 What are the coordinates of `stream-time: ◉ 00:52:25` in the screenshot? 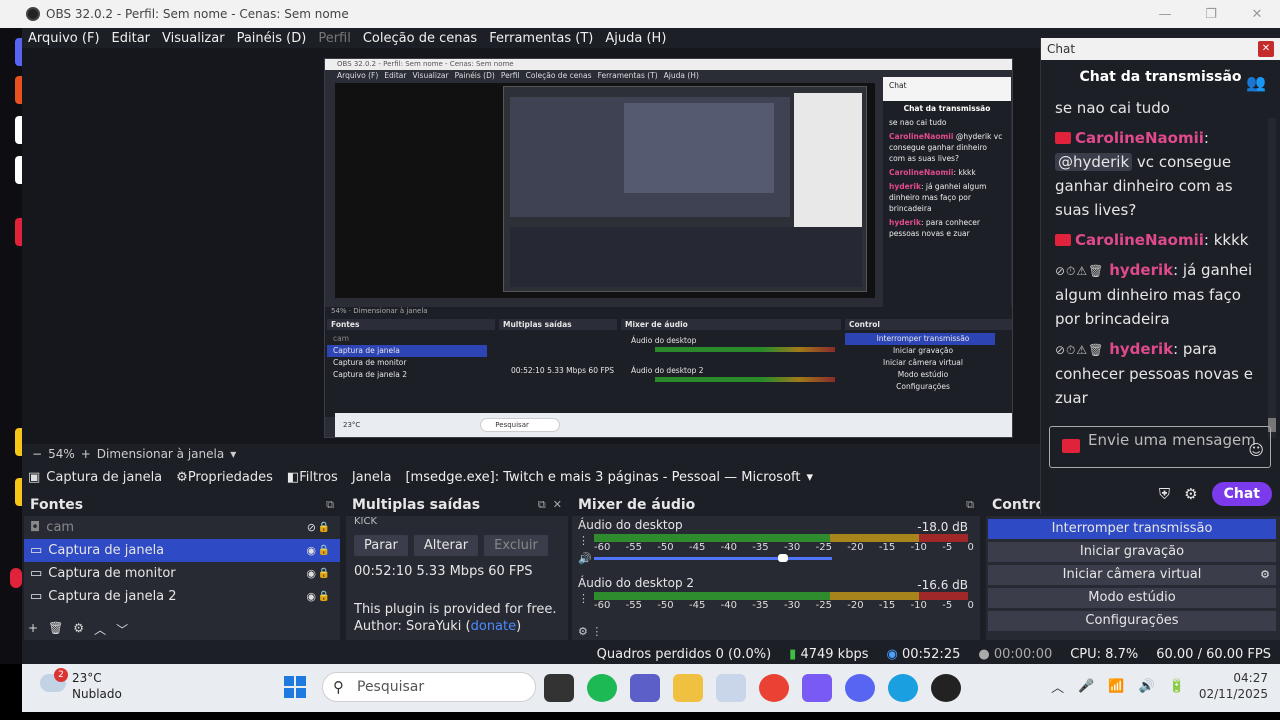 It's located at (923, 654).